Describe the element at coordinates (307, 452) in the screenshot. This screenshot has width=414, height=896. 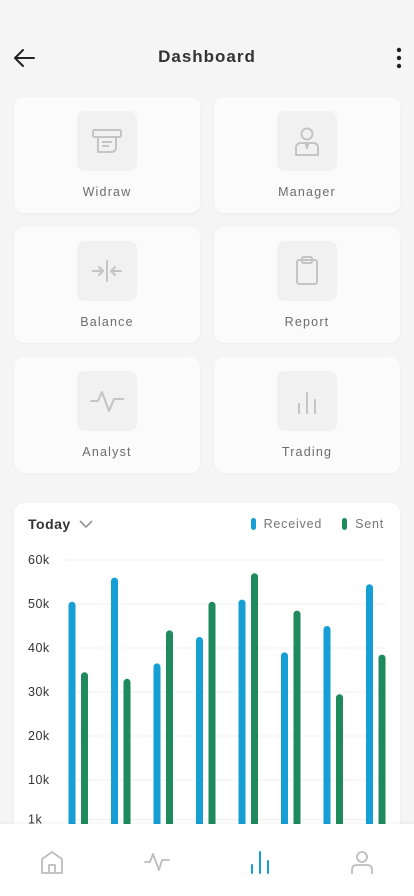
I see `tile-label: Trading` at that location.